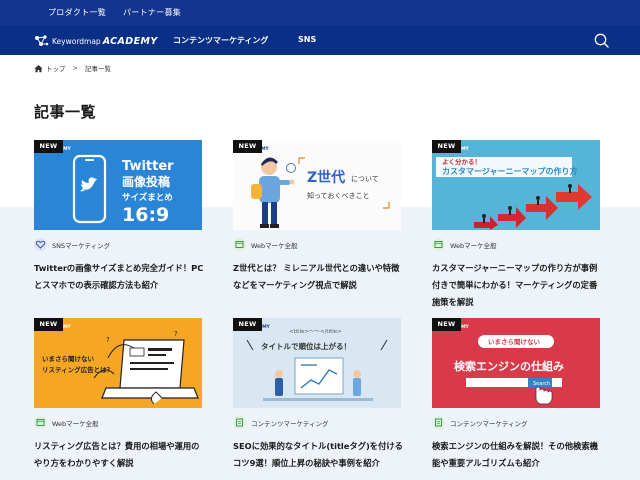 Image resolution: width=640 pixels, height=480 pixels. Describe the element at coordinates (461, 161) in the screenshot. I see `thumb-line1: よく分かる！` at that location.